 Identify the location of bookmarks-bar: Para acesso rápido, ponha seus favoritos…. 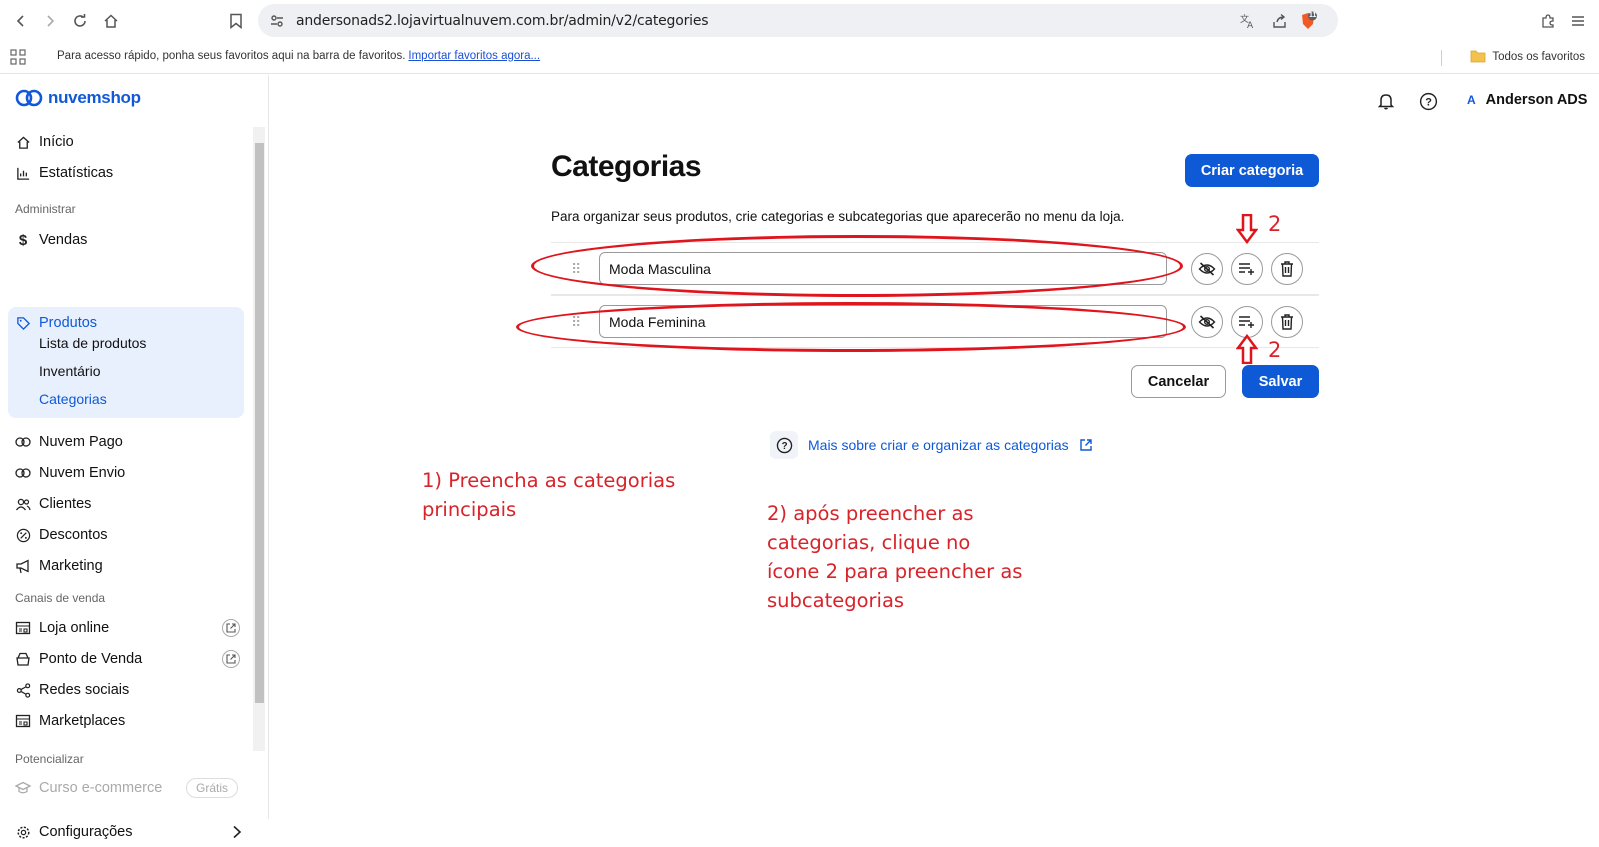
(799, 58).